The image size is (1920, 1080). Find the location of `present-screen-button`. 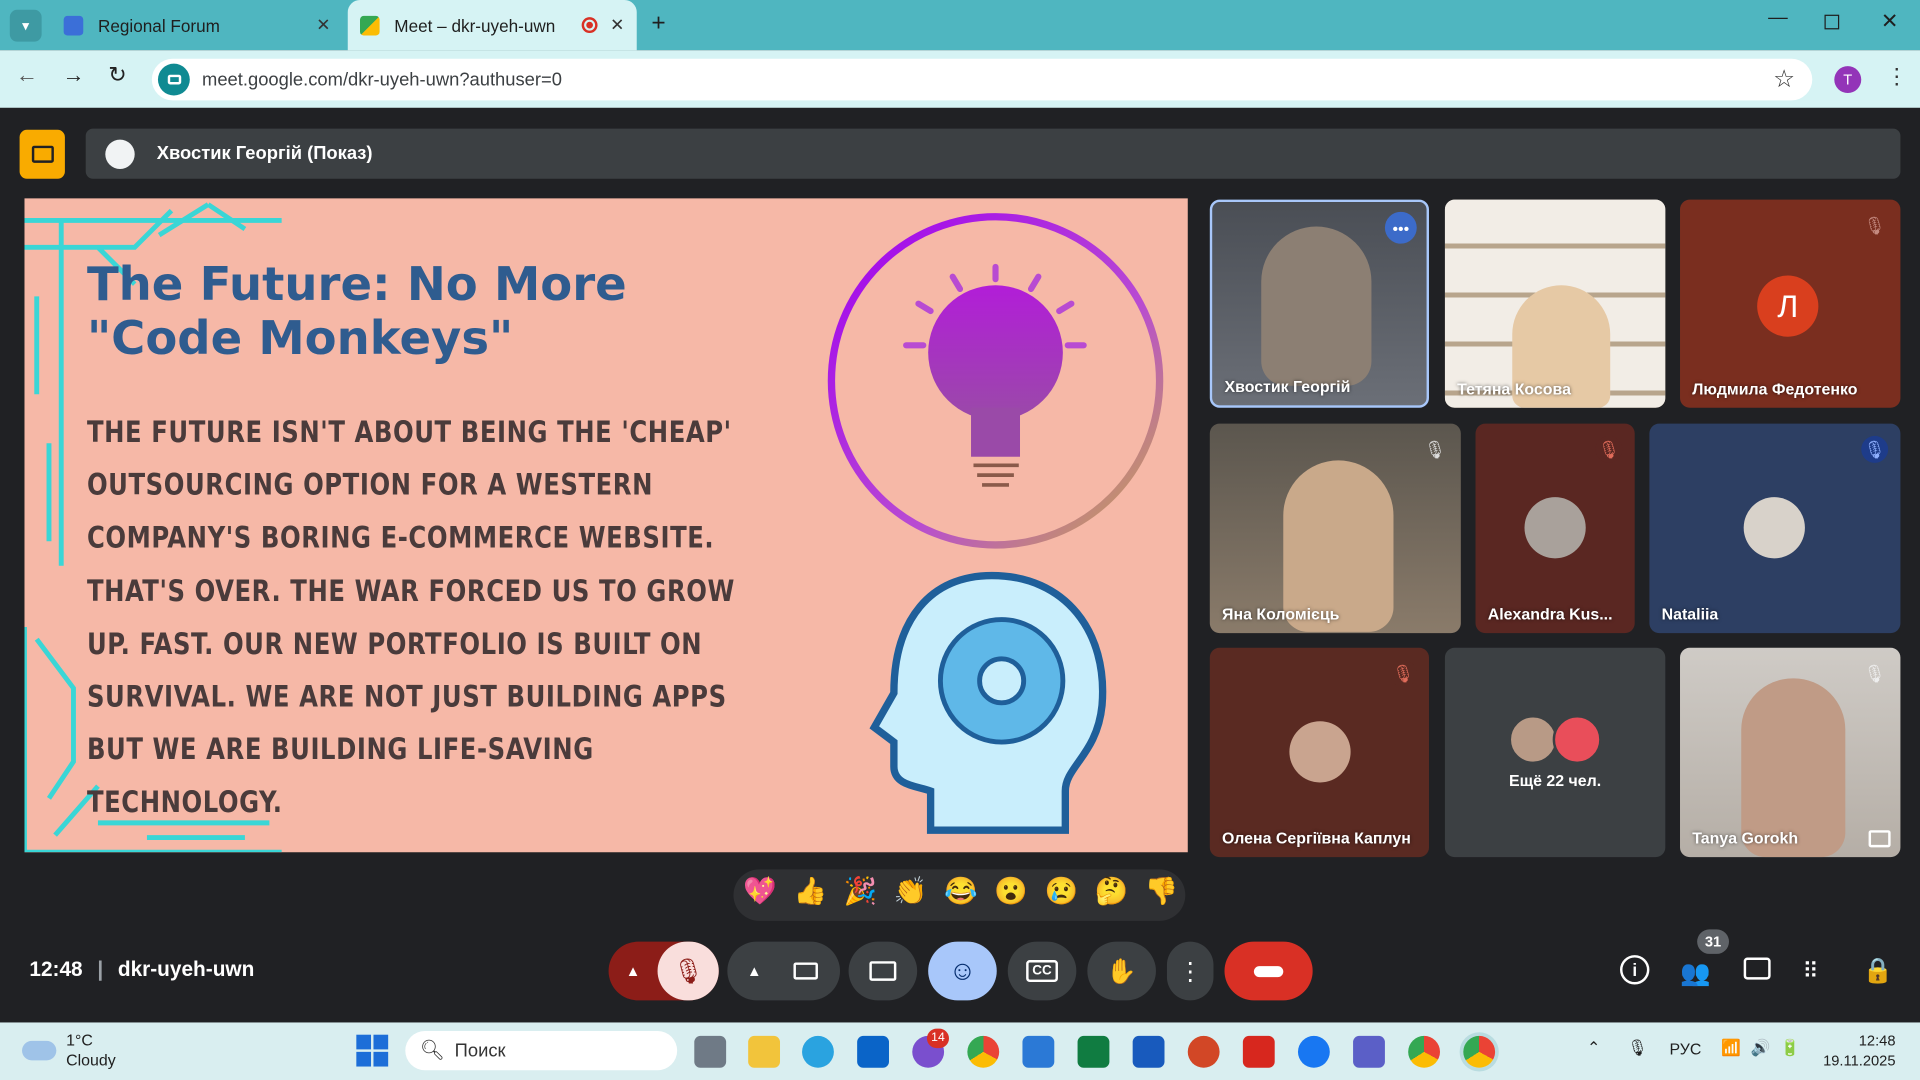

present-screen-button is located at coordinates (883, 971).